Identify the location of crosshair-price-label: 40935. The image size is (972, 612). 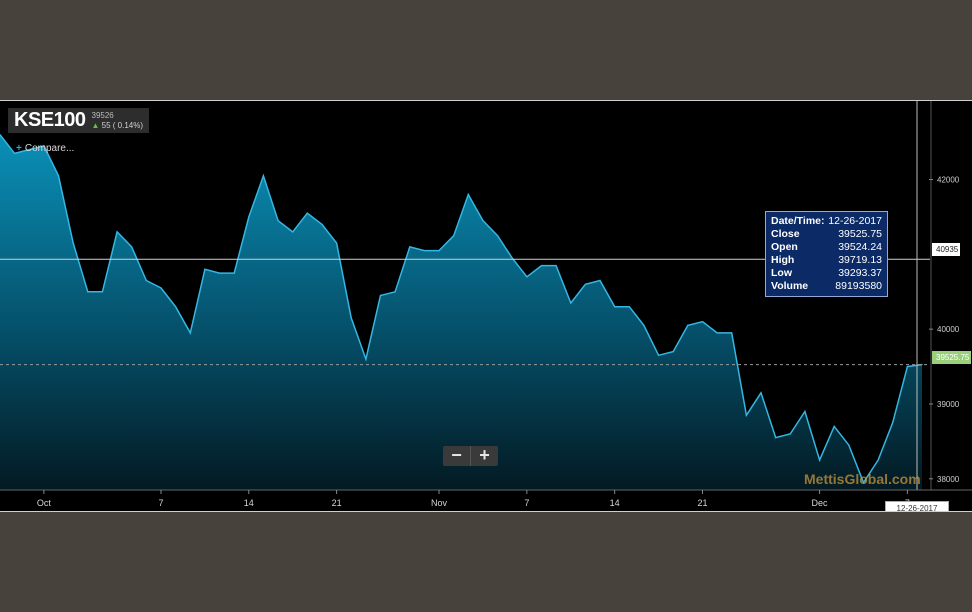
(946, 249).